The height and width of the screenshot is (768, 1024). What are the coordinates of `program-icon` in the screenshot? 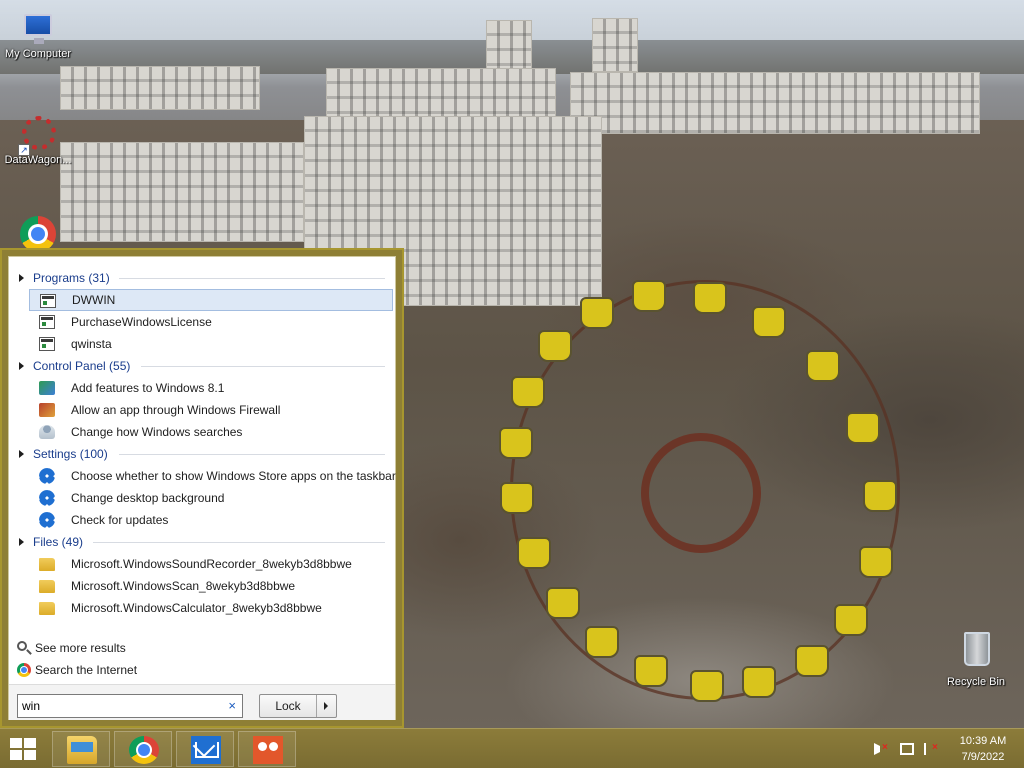 It's located at (47, 344).